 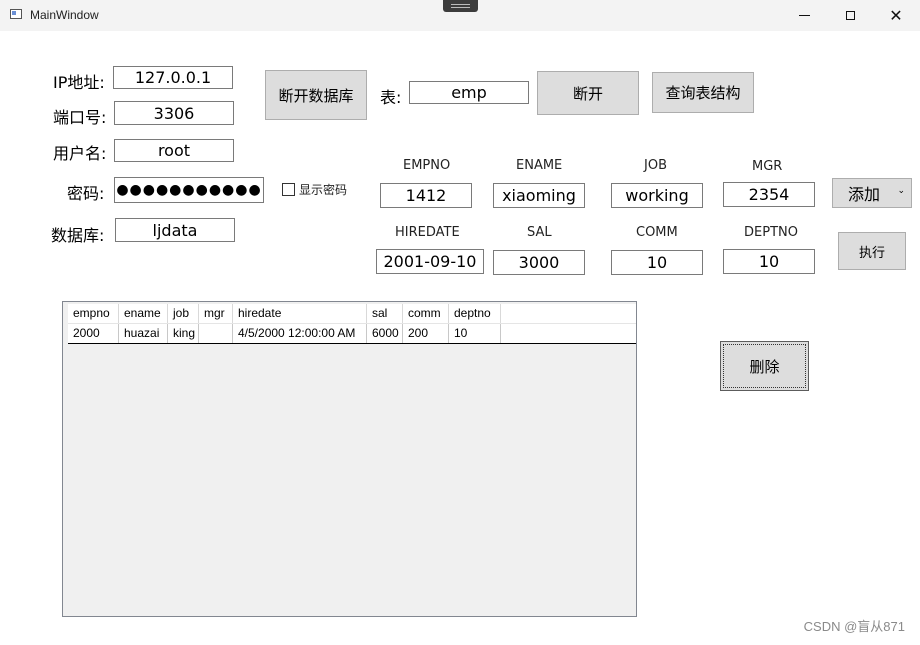 What do you see at coordinates (460, 6) in the screenshot?
I see `drag-grip-handle` at bounding box center [460, 6].